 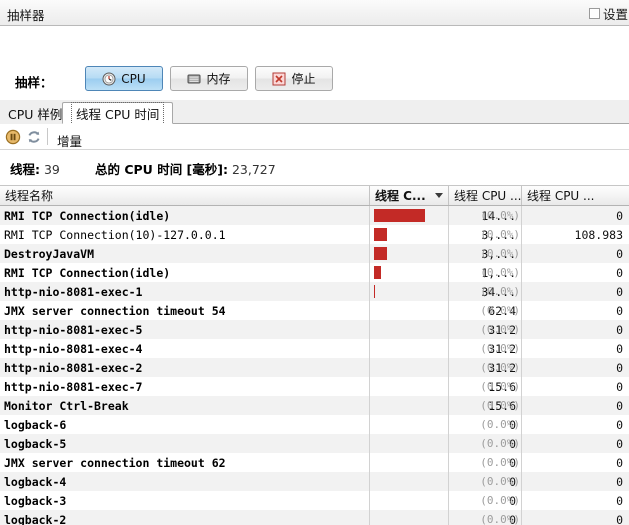 I want to click on table-row: logback-5 0 (0.0%) 0, so click(x=314, y=443).